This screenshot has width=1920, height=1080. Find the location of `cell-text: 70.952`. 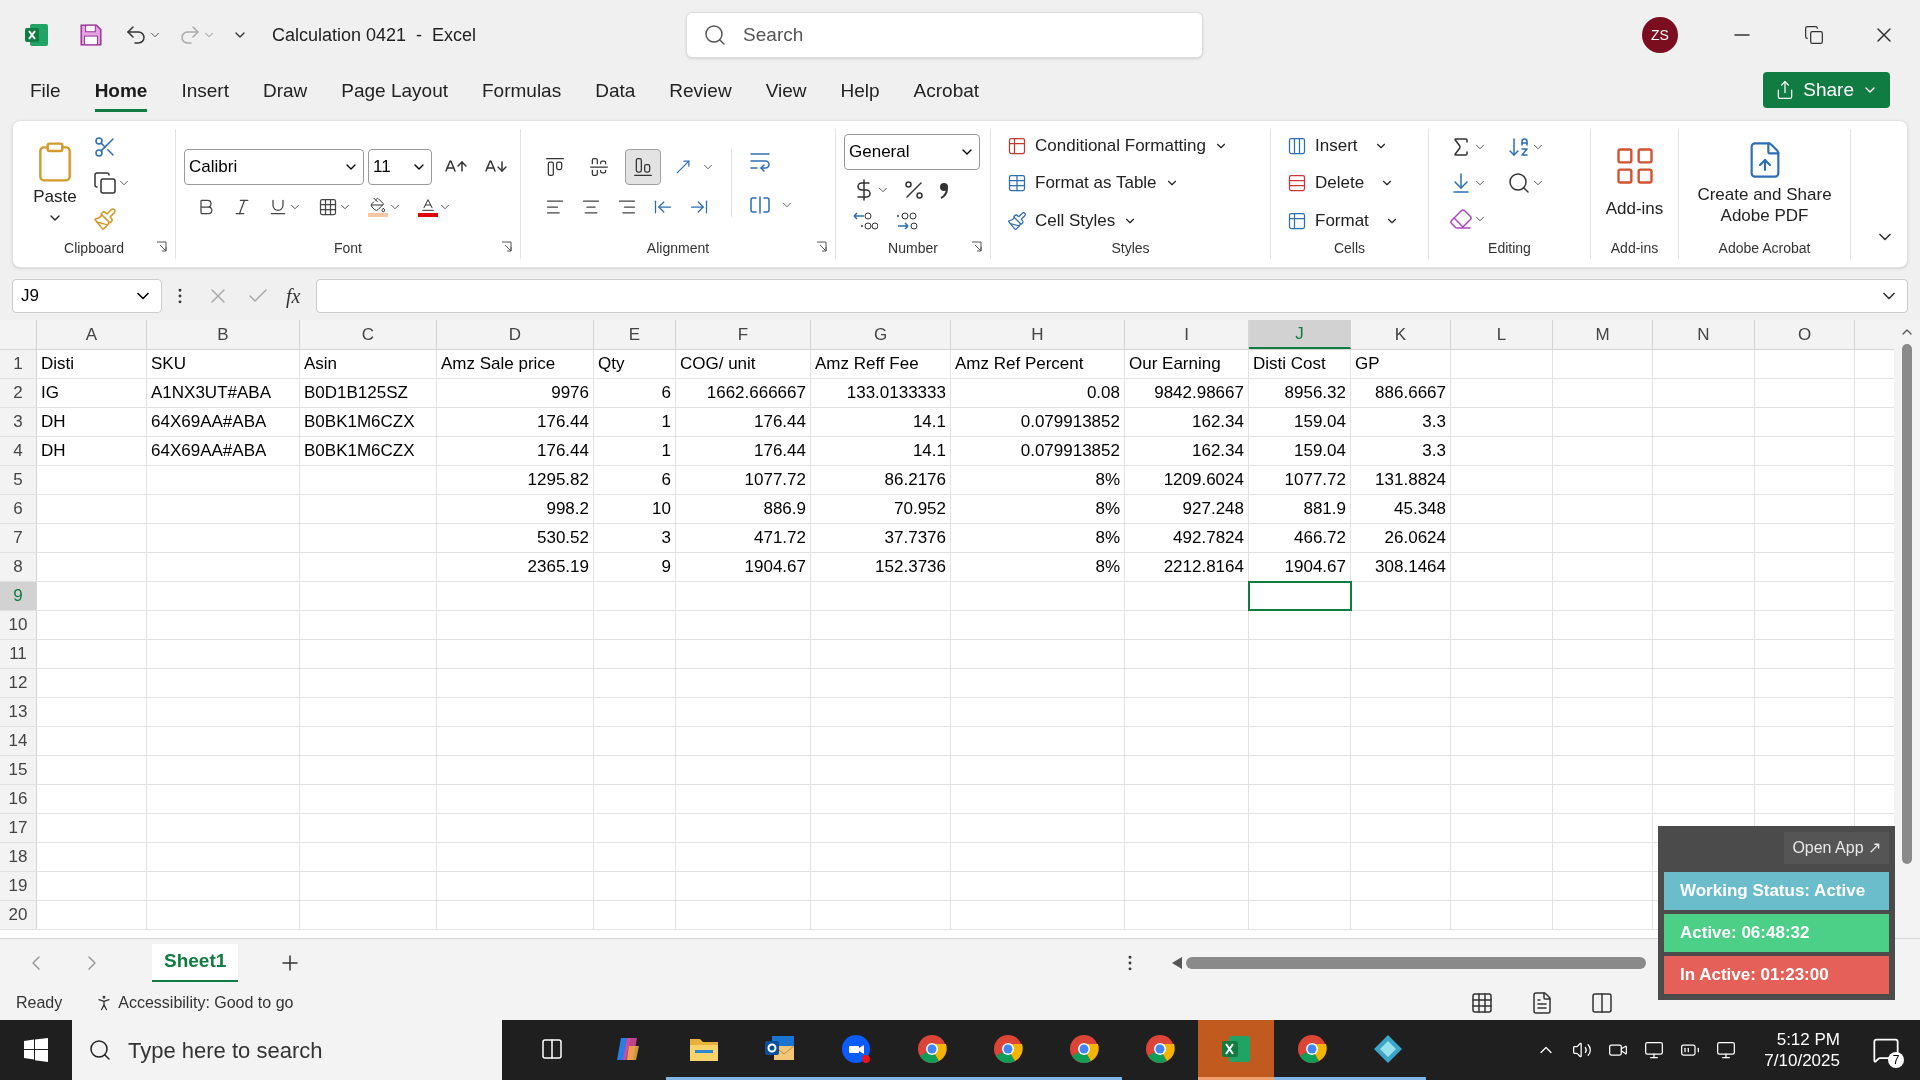

cell-text: 70.952 is located at coordinates (920, 509).